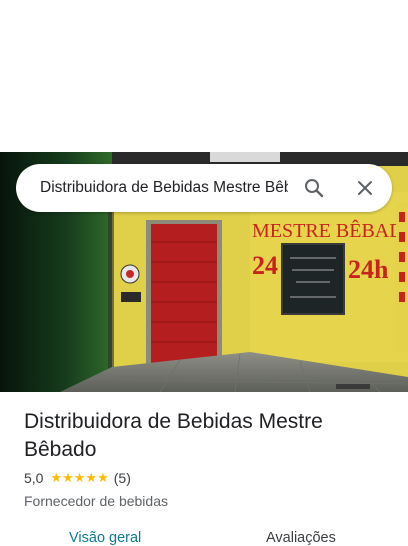 The image size is (408, 546). I want to click on rating-row: 5,0 ★★★★★ (5), so click(77, 478).